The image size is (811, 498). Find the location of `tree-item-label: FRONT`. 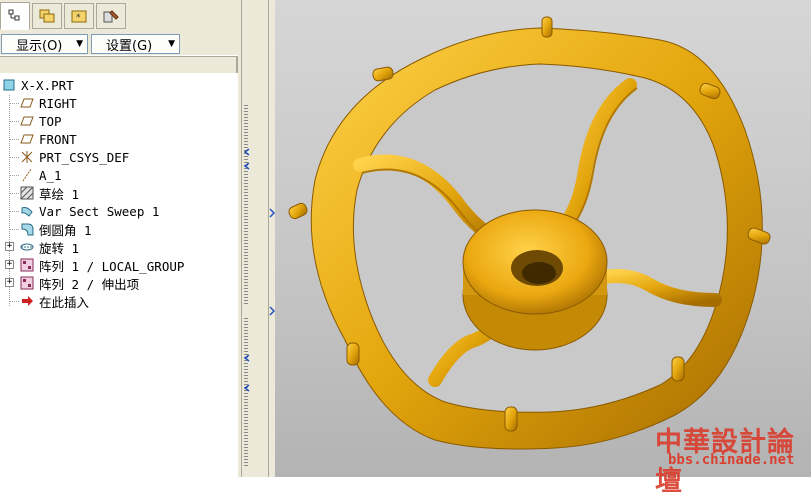

tree-item-label: FRONT is located at coordinates (58, 139).